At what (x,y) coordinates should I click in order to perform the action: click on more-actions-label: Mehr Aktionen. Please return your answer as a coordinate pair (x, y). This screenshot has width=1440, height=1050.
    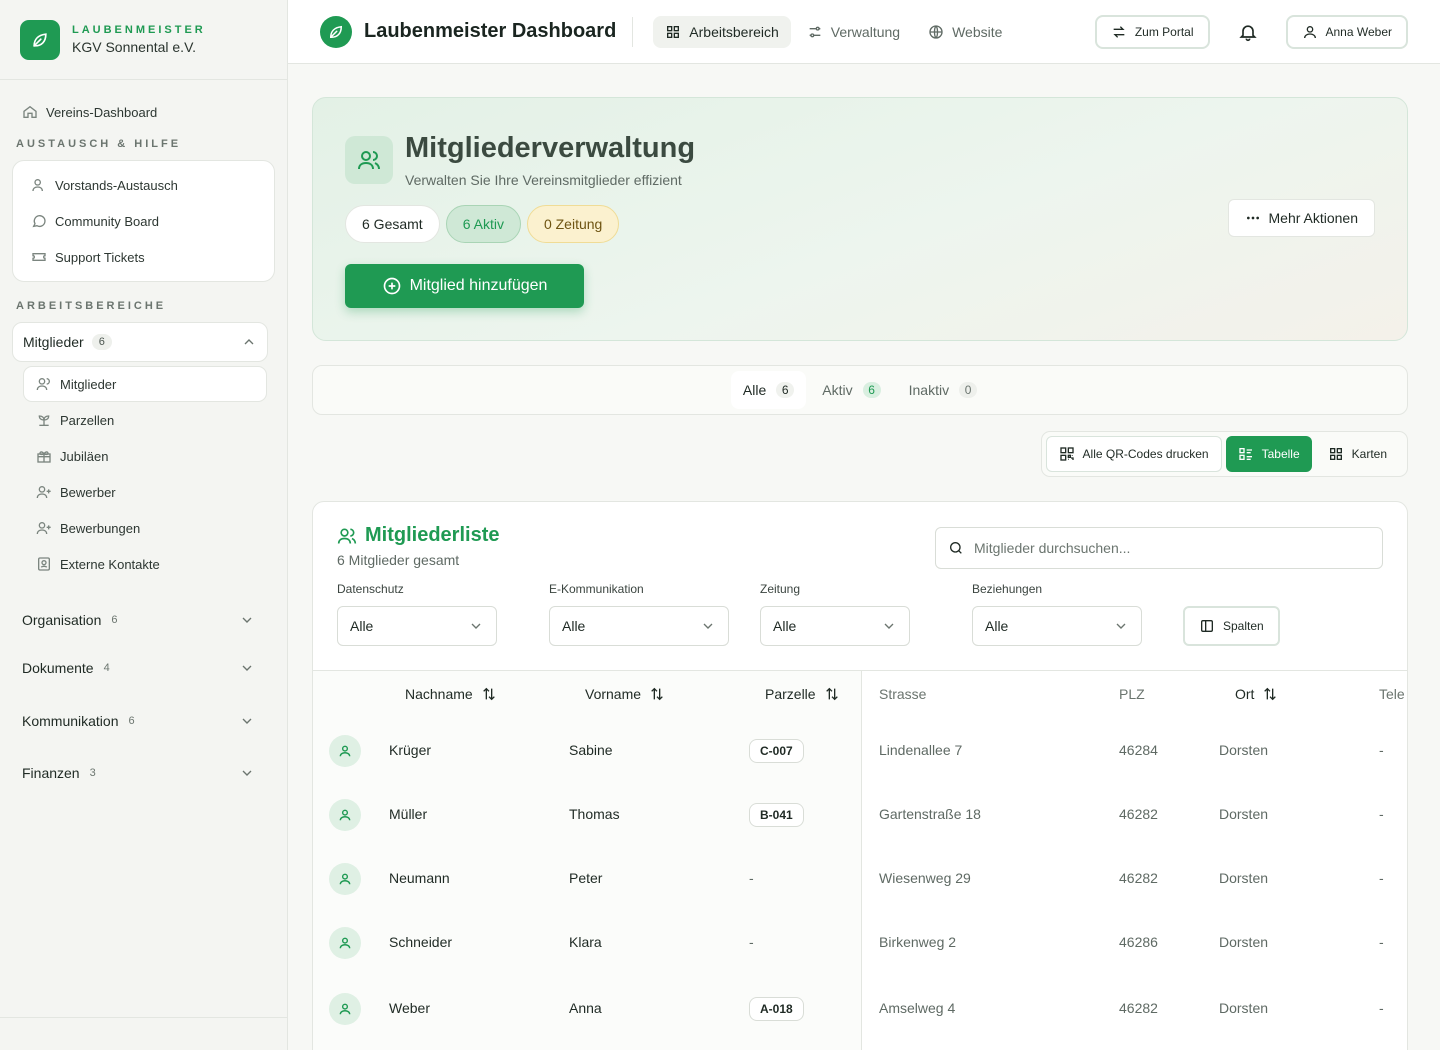
    Looking at the image, I should click on (1313, 218).